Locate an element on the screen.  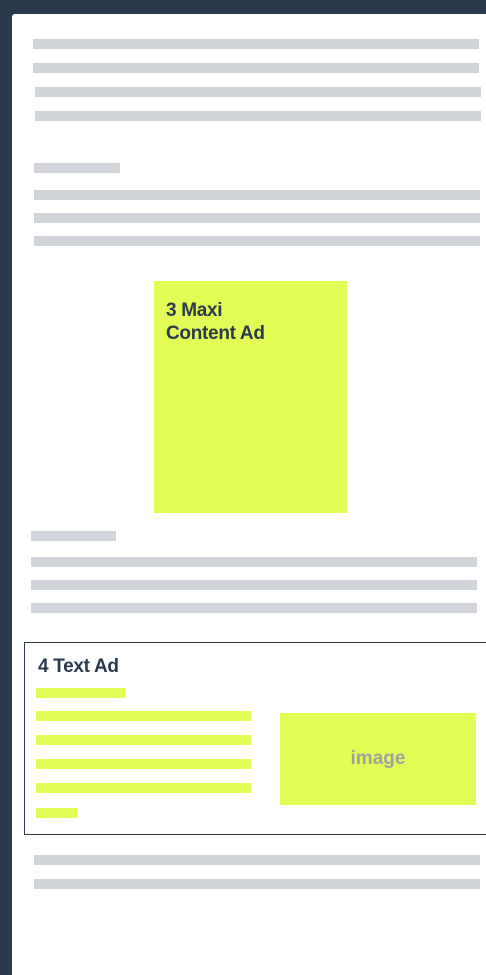
maxi-ad-title-line2: Content Ad is located at coordinates (215, 333).